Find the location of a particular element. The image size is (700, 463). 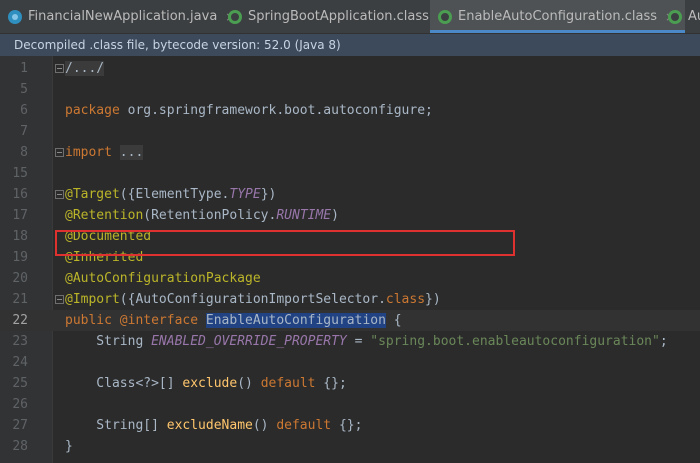

code-token: class is located at coordinates (405, 299).